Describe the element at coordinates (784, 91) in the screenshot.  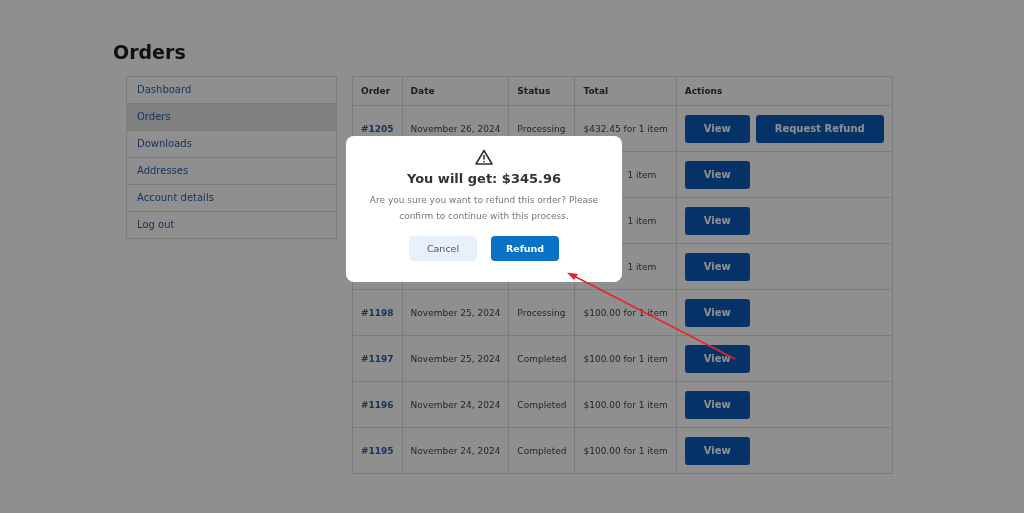
I see `column-header: Actions` at that location.